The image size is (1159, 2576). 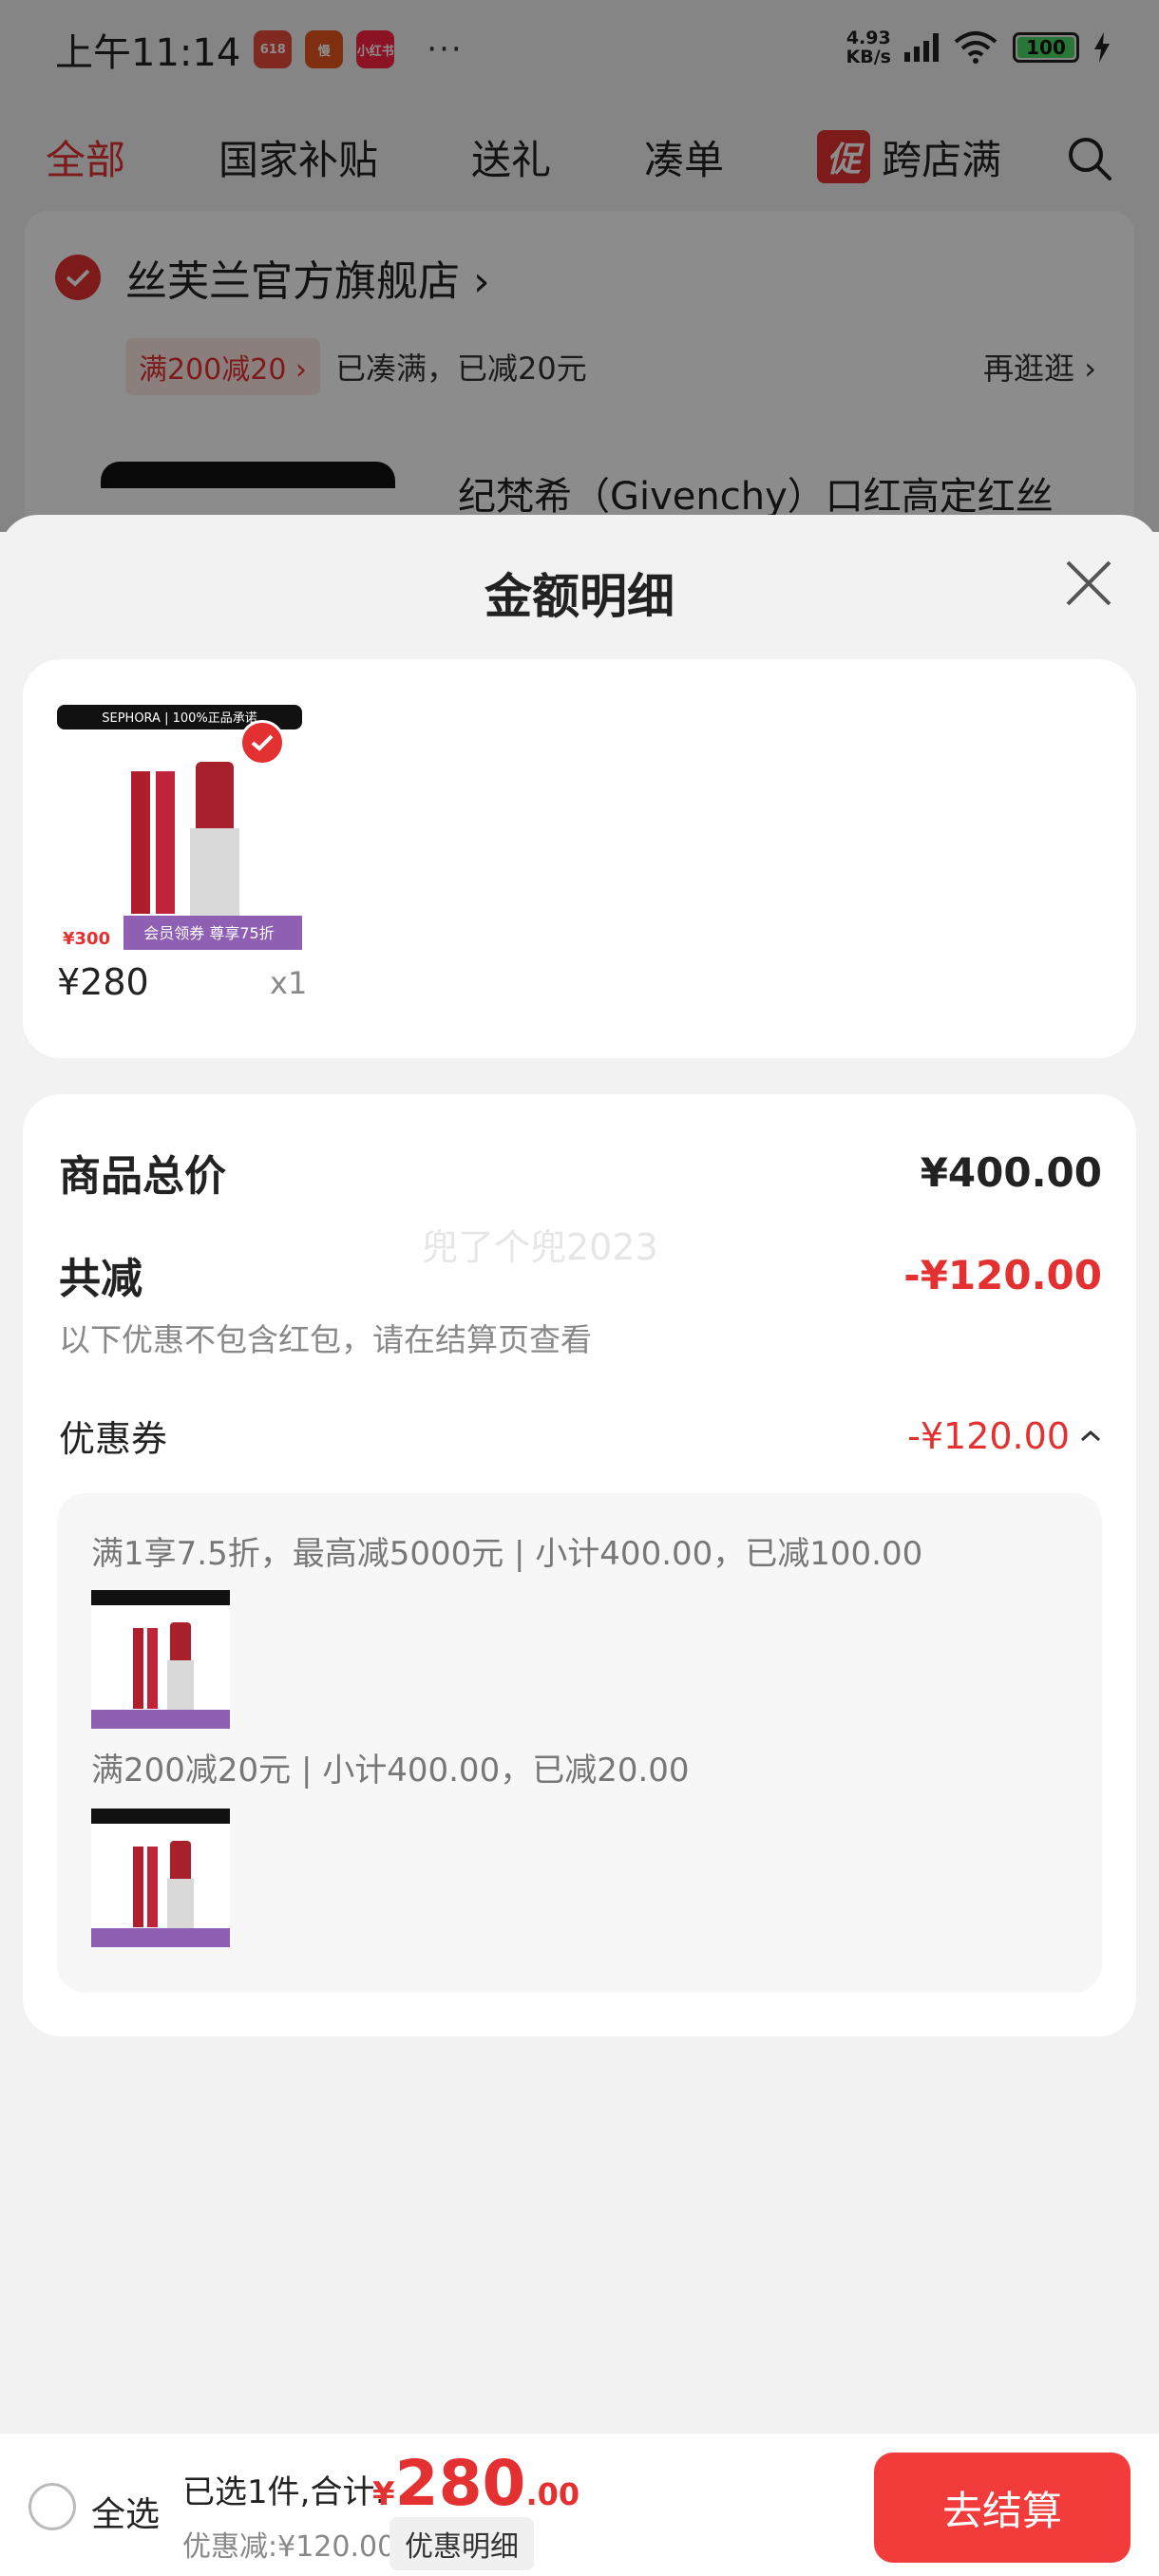 I want to click on select-all-label: 全选, so click(x=125, y=2511).